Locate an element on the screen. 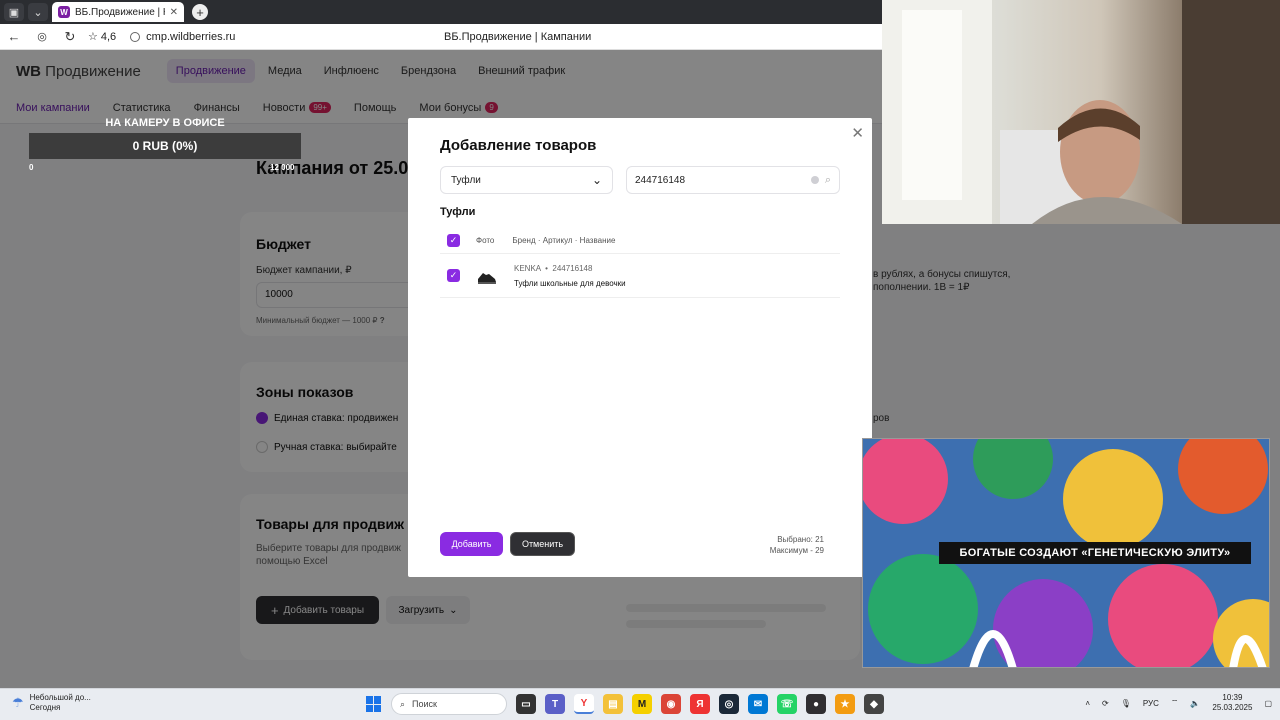  whatsapp-icon: ☏ is located at coordinates (787, 704).